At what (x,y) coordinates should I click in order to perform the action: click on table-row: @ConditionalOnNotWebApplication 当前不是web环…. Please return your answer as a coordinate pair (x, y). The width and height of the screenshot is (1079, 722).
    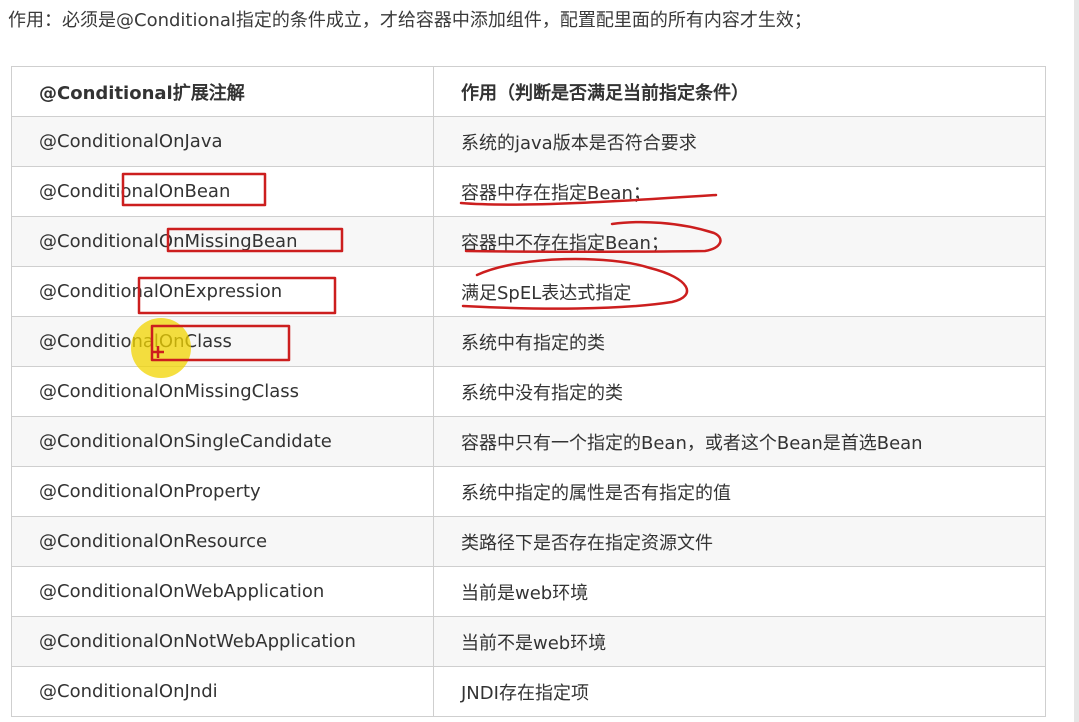
    Looking at the image, I should click on (528, 641).